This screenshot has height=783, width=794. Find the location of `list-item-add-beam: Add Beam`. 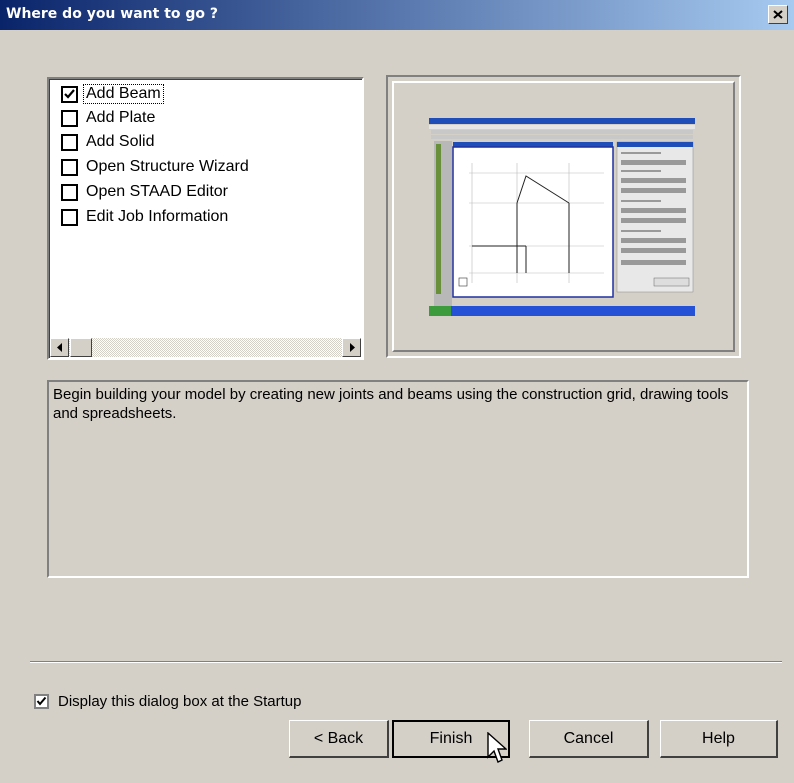

list-item-add-beam: Add Beam is located at coordinates (112, 94).